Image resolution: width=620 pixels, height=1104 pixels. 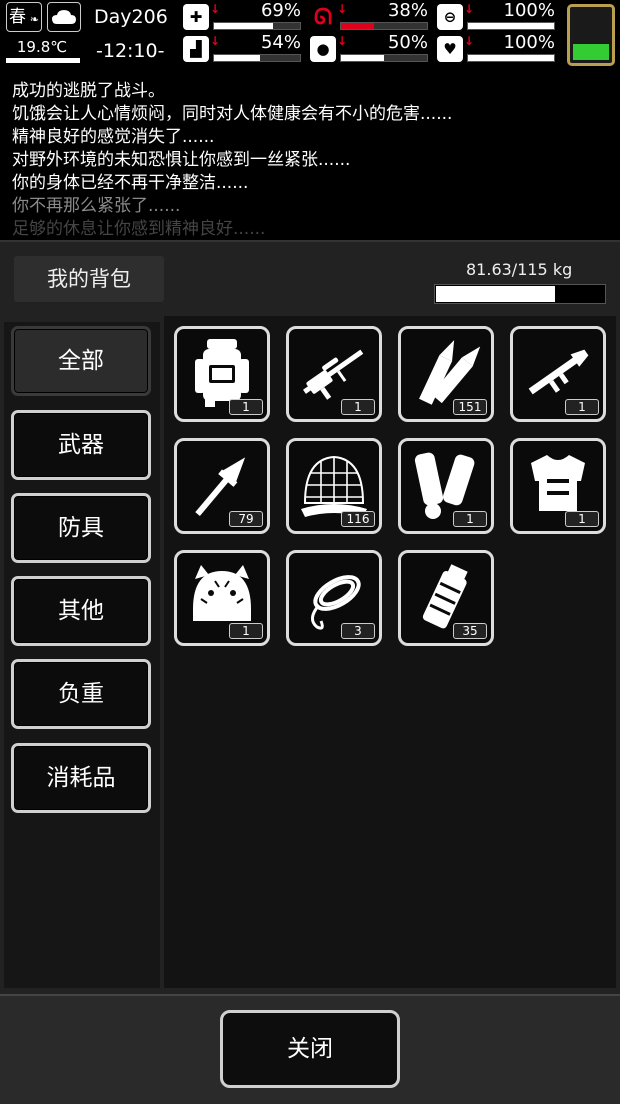 What do you see at coordinates (495, 294) in the screenshot?
I see `weight-fill` at bounding box center [495, 294].